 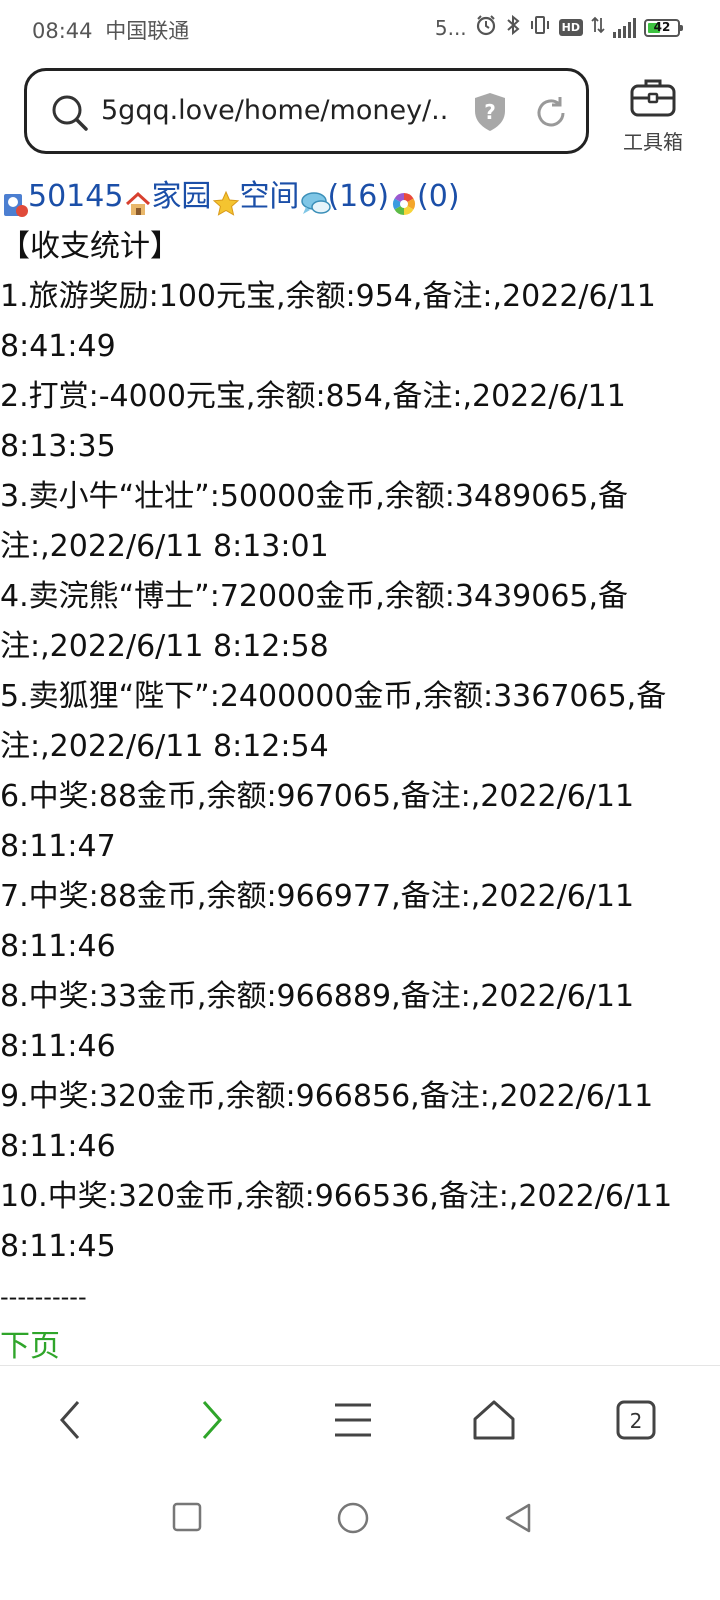 I want to click on record-item: 6.中奖:88金币,余额:967065,备注:,2022/6/11 8:11:47, so click(x=360, y=822).